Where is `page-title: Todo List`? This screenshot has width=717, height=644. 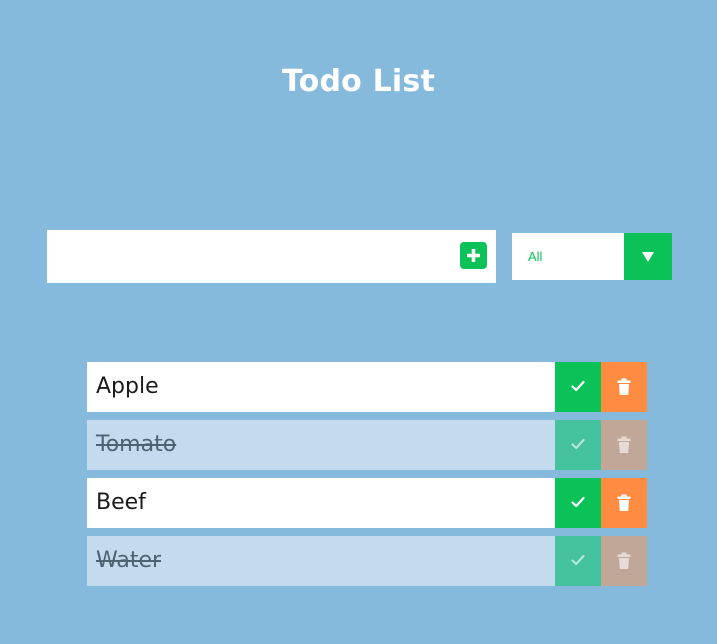 page-title: Todo List is located at coordinates (358, 82).